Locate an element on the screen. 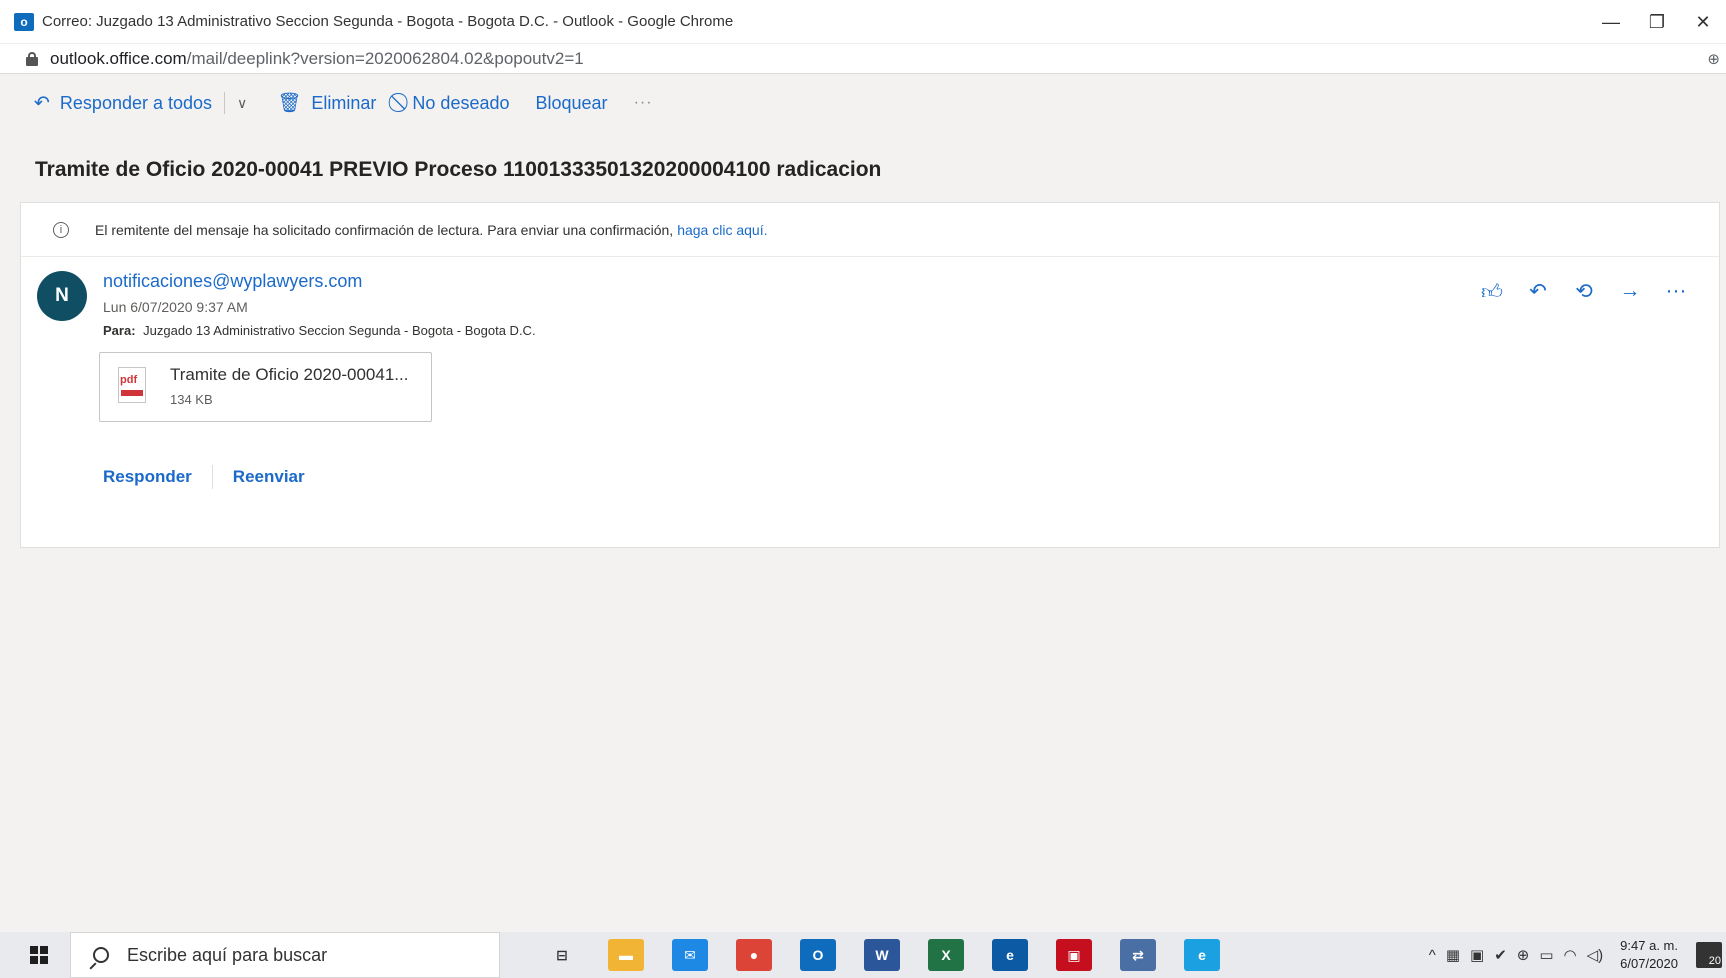  task-view-icon: ⊟ is located at coordinates (562, 955).